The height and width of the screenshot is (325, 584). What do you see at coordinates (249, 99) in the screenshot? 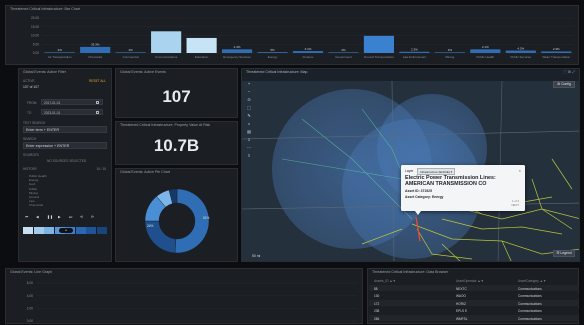
I see `map-tool-icon: ⊙` at bounding box center [249, 99].